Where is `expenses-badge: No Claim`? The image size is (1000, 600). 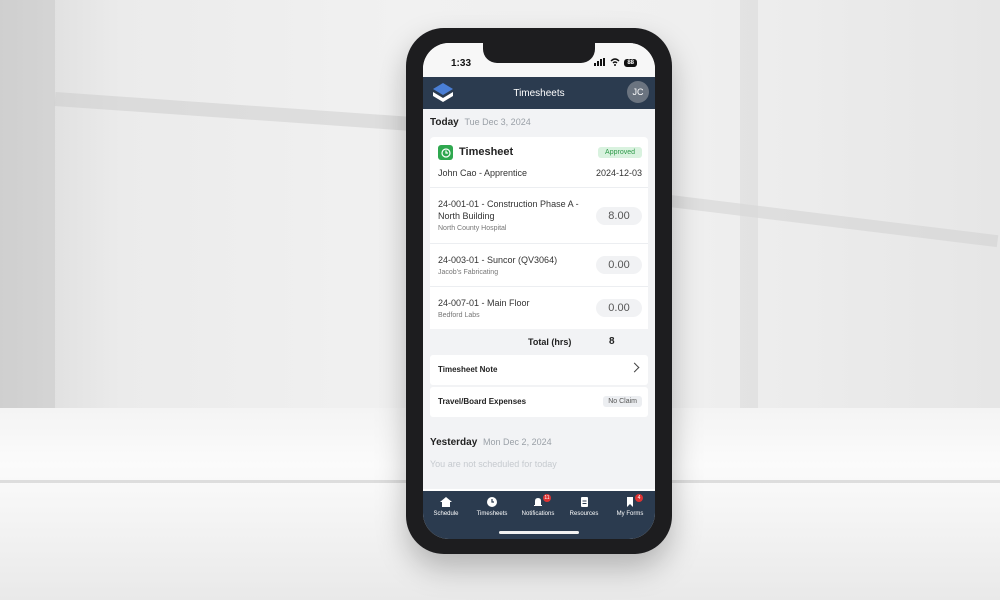 expenses-badge: No Claim is located at coordinates (622, 401).